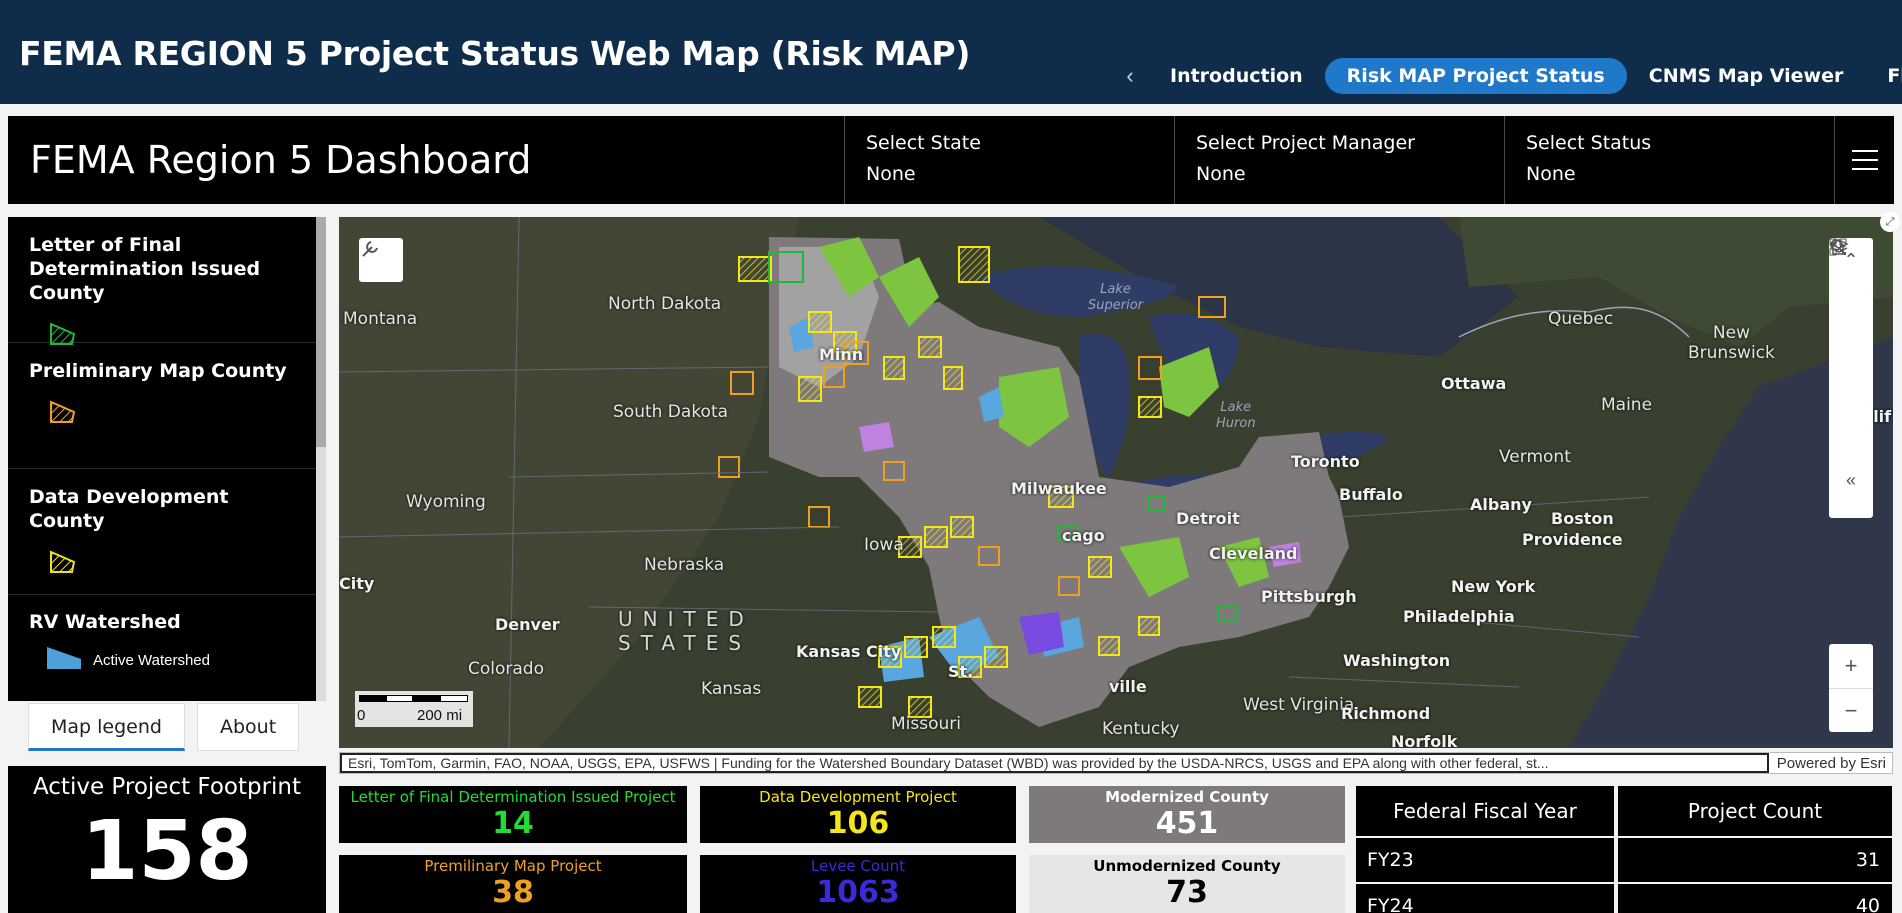 The image size is (1902, 913). Describe the element at coordinates (1485, 811) in the screenshot. I see `column-header-fiscal-year: Federal Fiscal Year` at that location.